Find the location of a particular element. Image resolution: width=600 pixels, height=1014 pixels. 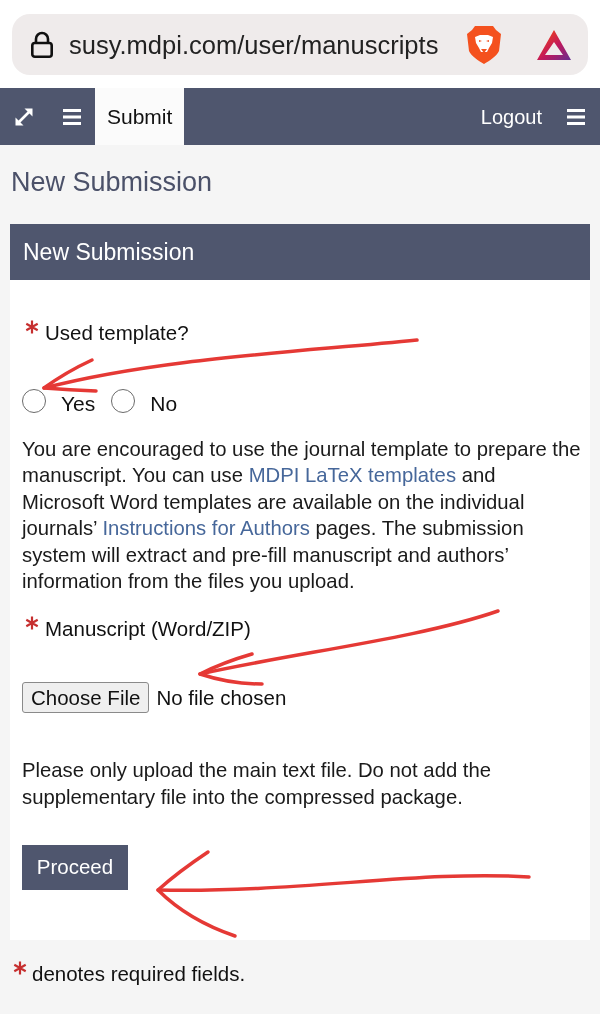

card-header: New Submission is located at coordinates (300, 252).